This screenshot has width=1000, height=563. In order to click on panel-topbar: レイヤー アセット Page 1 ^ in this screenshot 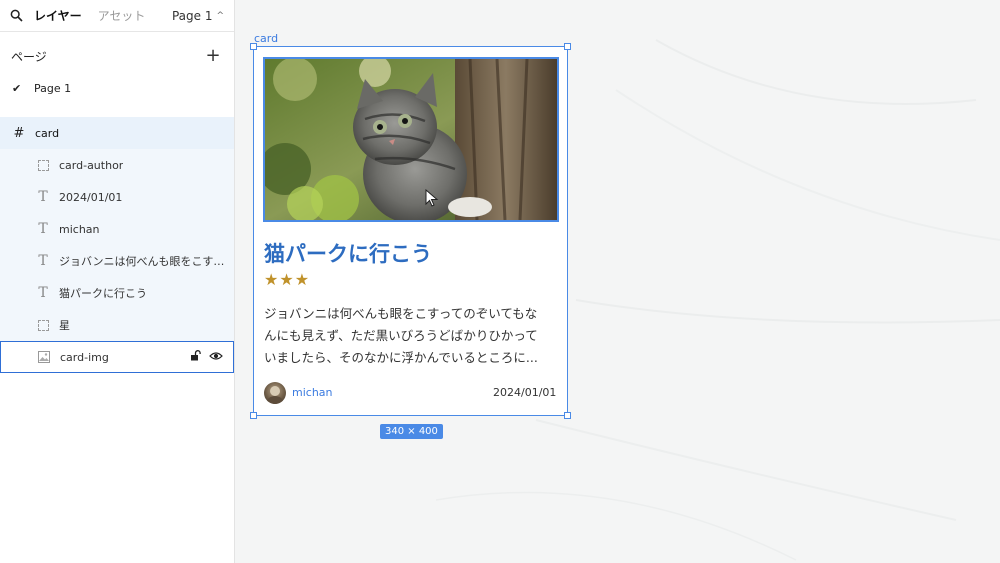, I will do `click(117, 16)`.